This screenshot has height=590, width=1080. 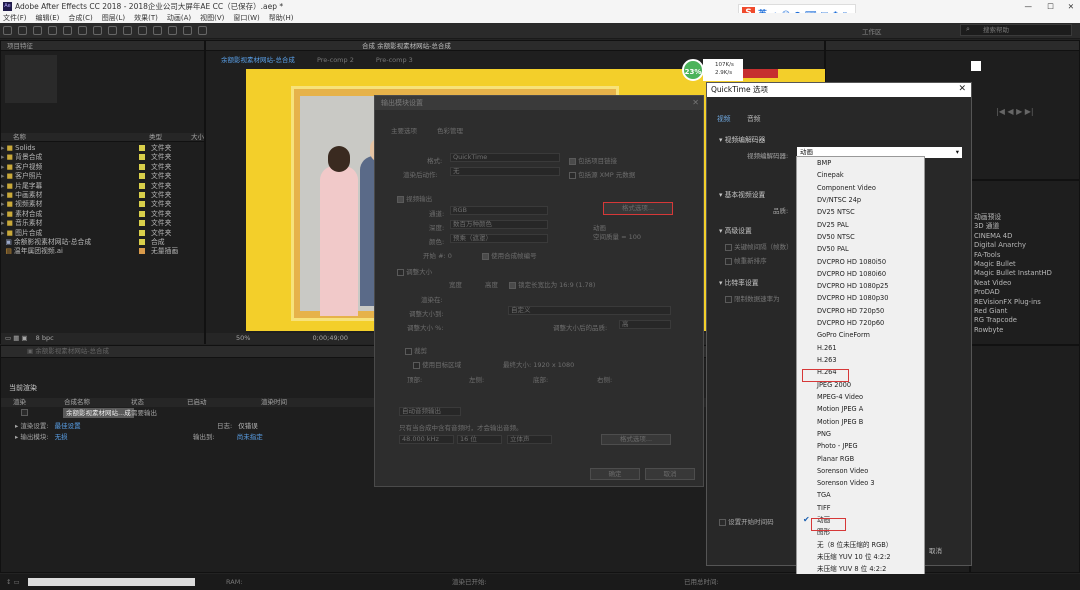 What do you see at coordinates (746, 260) in the screenshot?
I see `frame-reorder-check: 帧重新排序` at bounding box center [746, 260].